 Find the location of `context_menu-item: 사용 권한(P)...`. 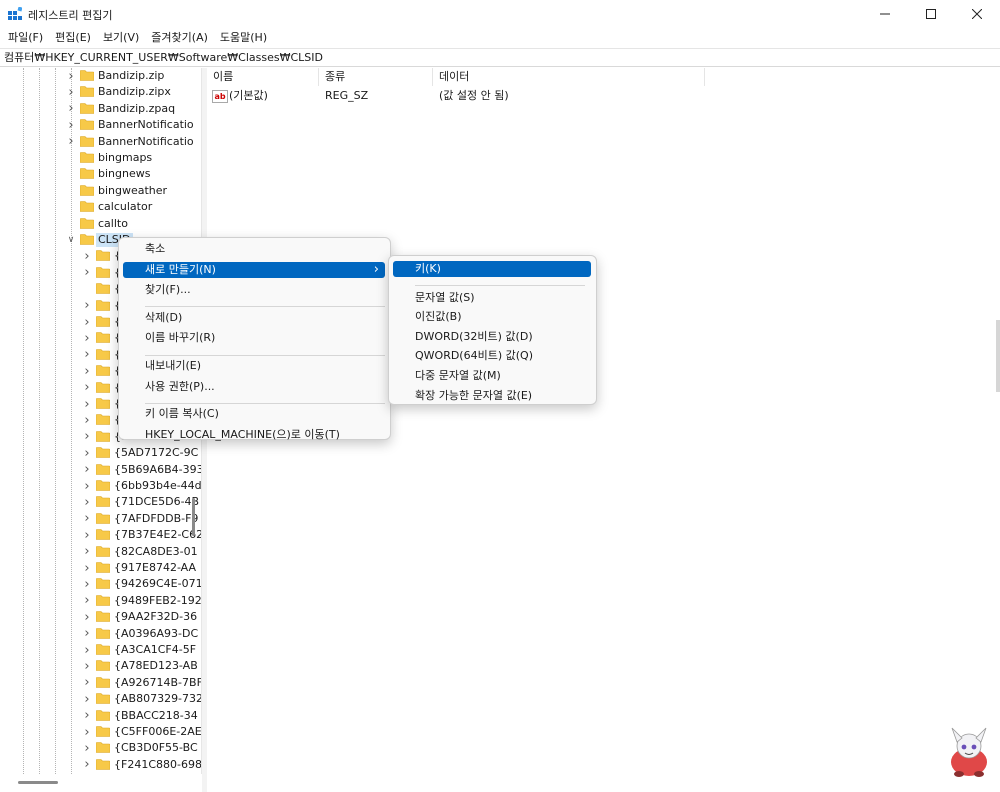

context_menu-item: 사용 권한(P)... is located at coordinates (254, 387).